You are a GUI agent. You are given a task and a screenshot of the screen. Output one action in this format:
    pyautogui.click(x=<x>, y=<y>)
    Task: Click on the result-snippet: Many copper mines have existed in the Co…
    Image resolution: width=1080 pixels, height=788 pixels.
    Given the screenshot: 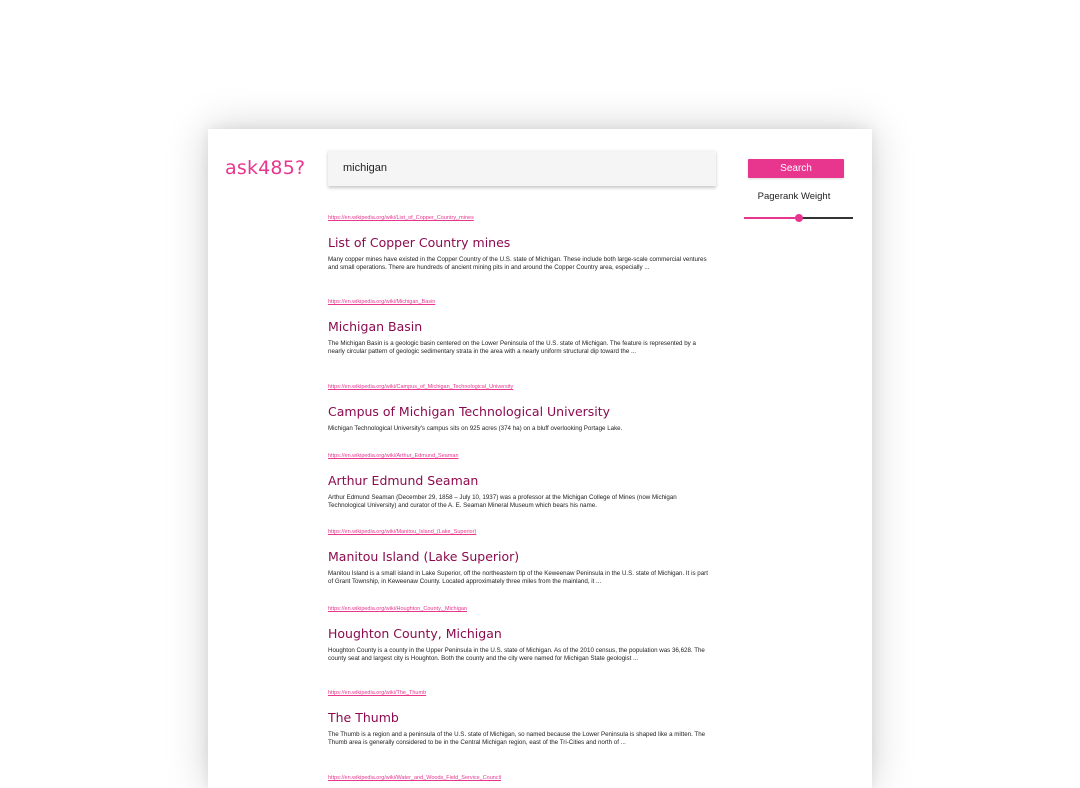 What is the action you would take?
    pyautogui.click(x=517, y=263)
    